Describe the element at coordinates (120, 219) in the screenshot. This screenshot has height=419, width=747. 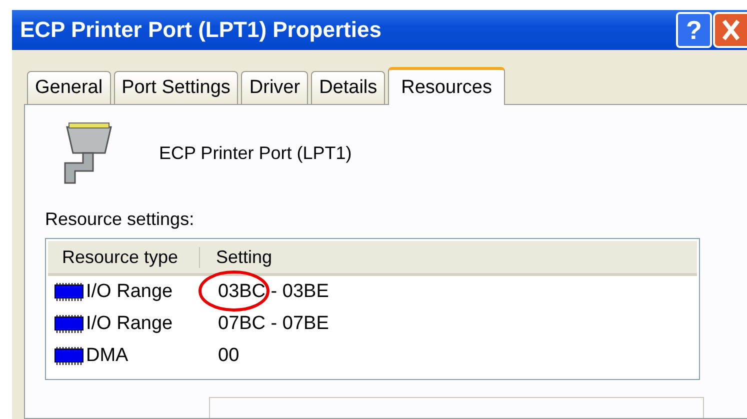
I see `resource-settings-label: Resource settings:` at that location.